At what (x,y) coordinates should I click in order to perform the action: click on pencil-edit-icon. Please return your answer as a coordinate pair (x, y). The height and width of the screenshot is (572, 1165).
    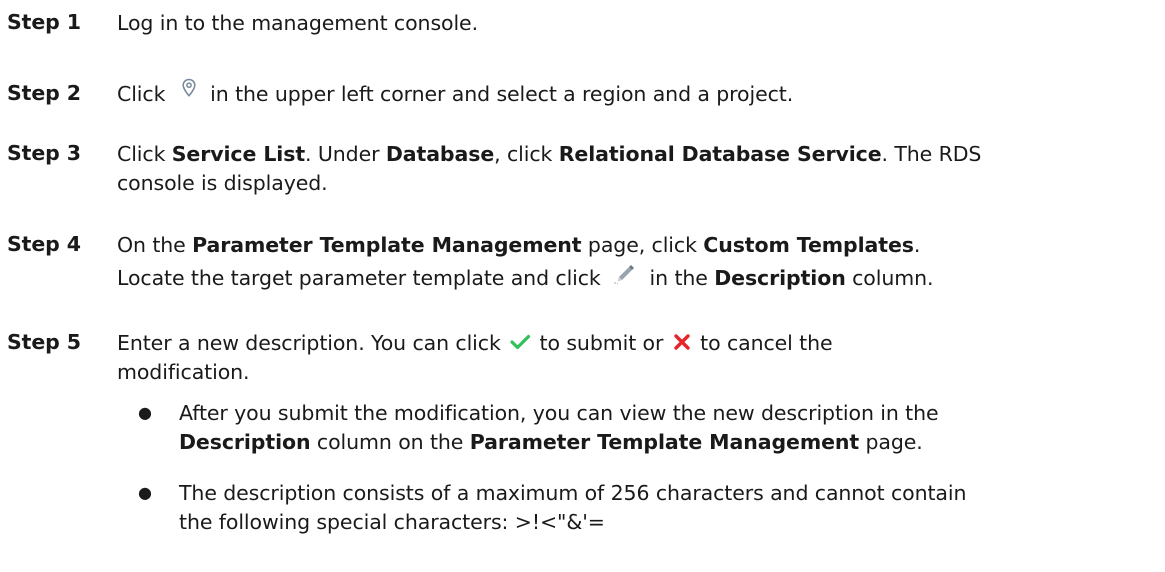
    Looking at the image, I should click on (624, 273).